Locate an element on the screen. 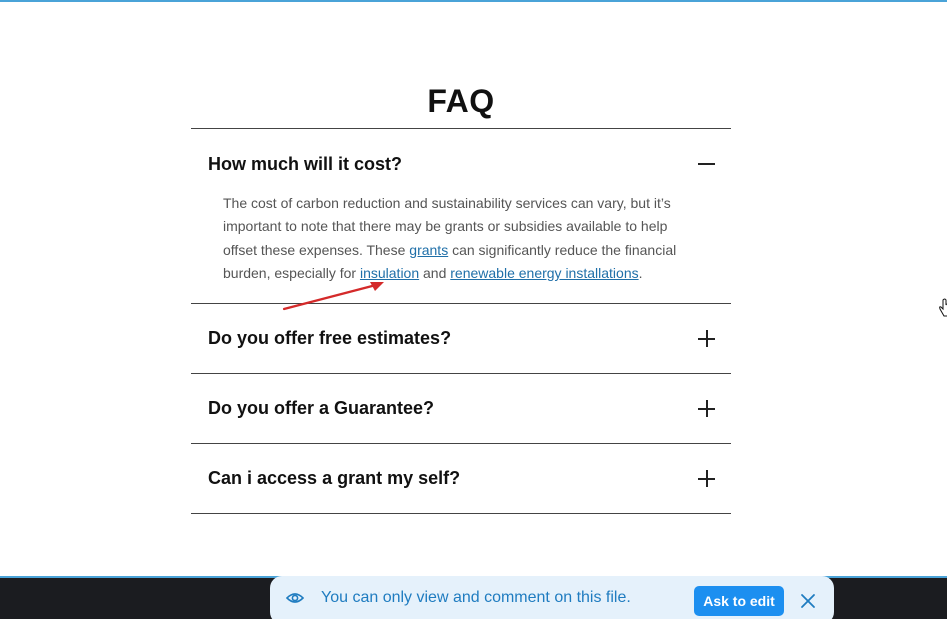 The width and height of the screenshot is (947, 619). answer-text: and is located at coordinates (435, 273).